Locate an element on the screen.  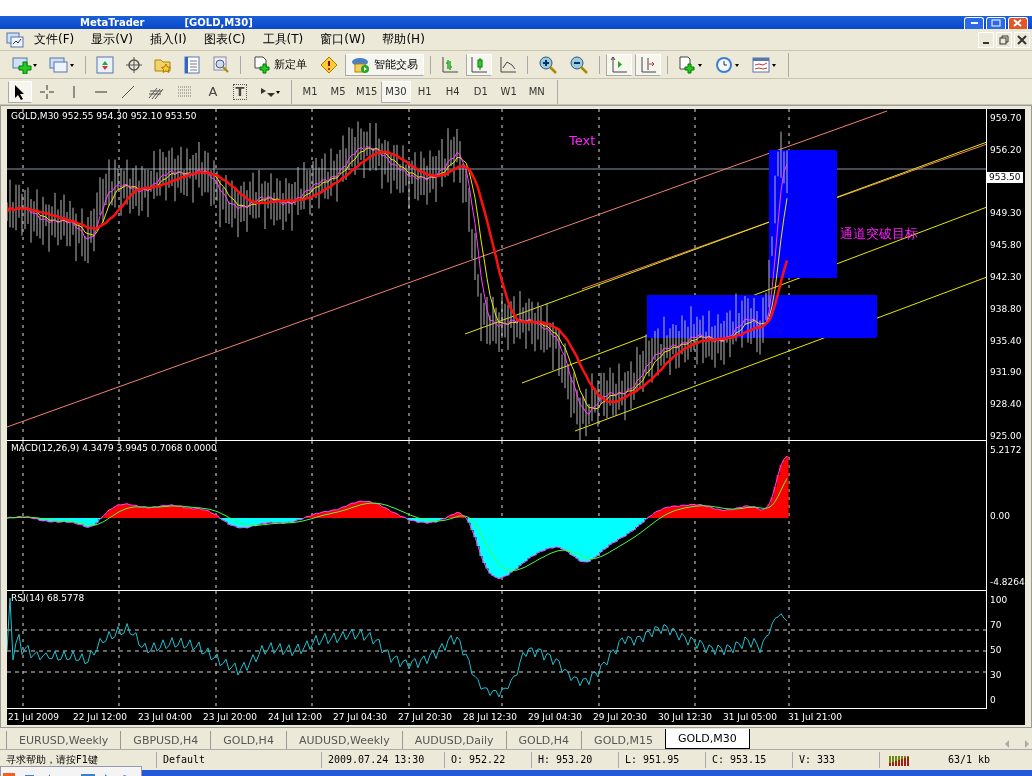
timeframe-button: H1 is located at coordinates (424, 91).